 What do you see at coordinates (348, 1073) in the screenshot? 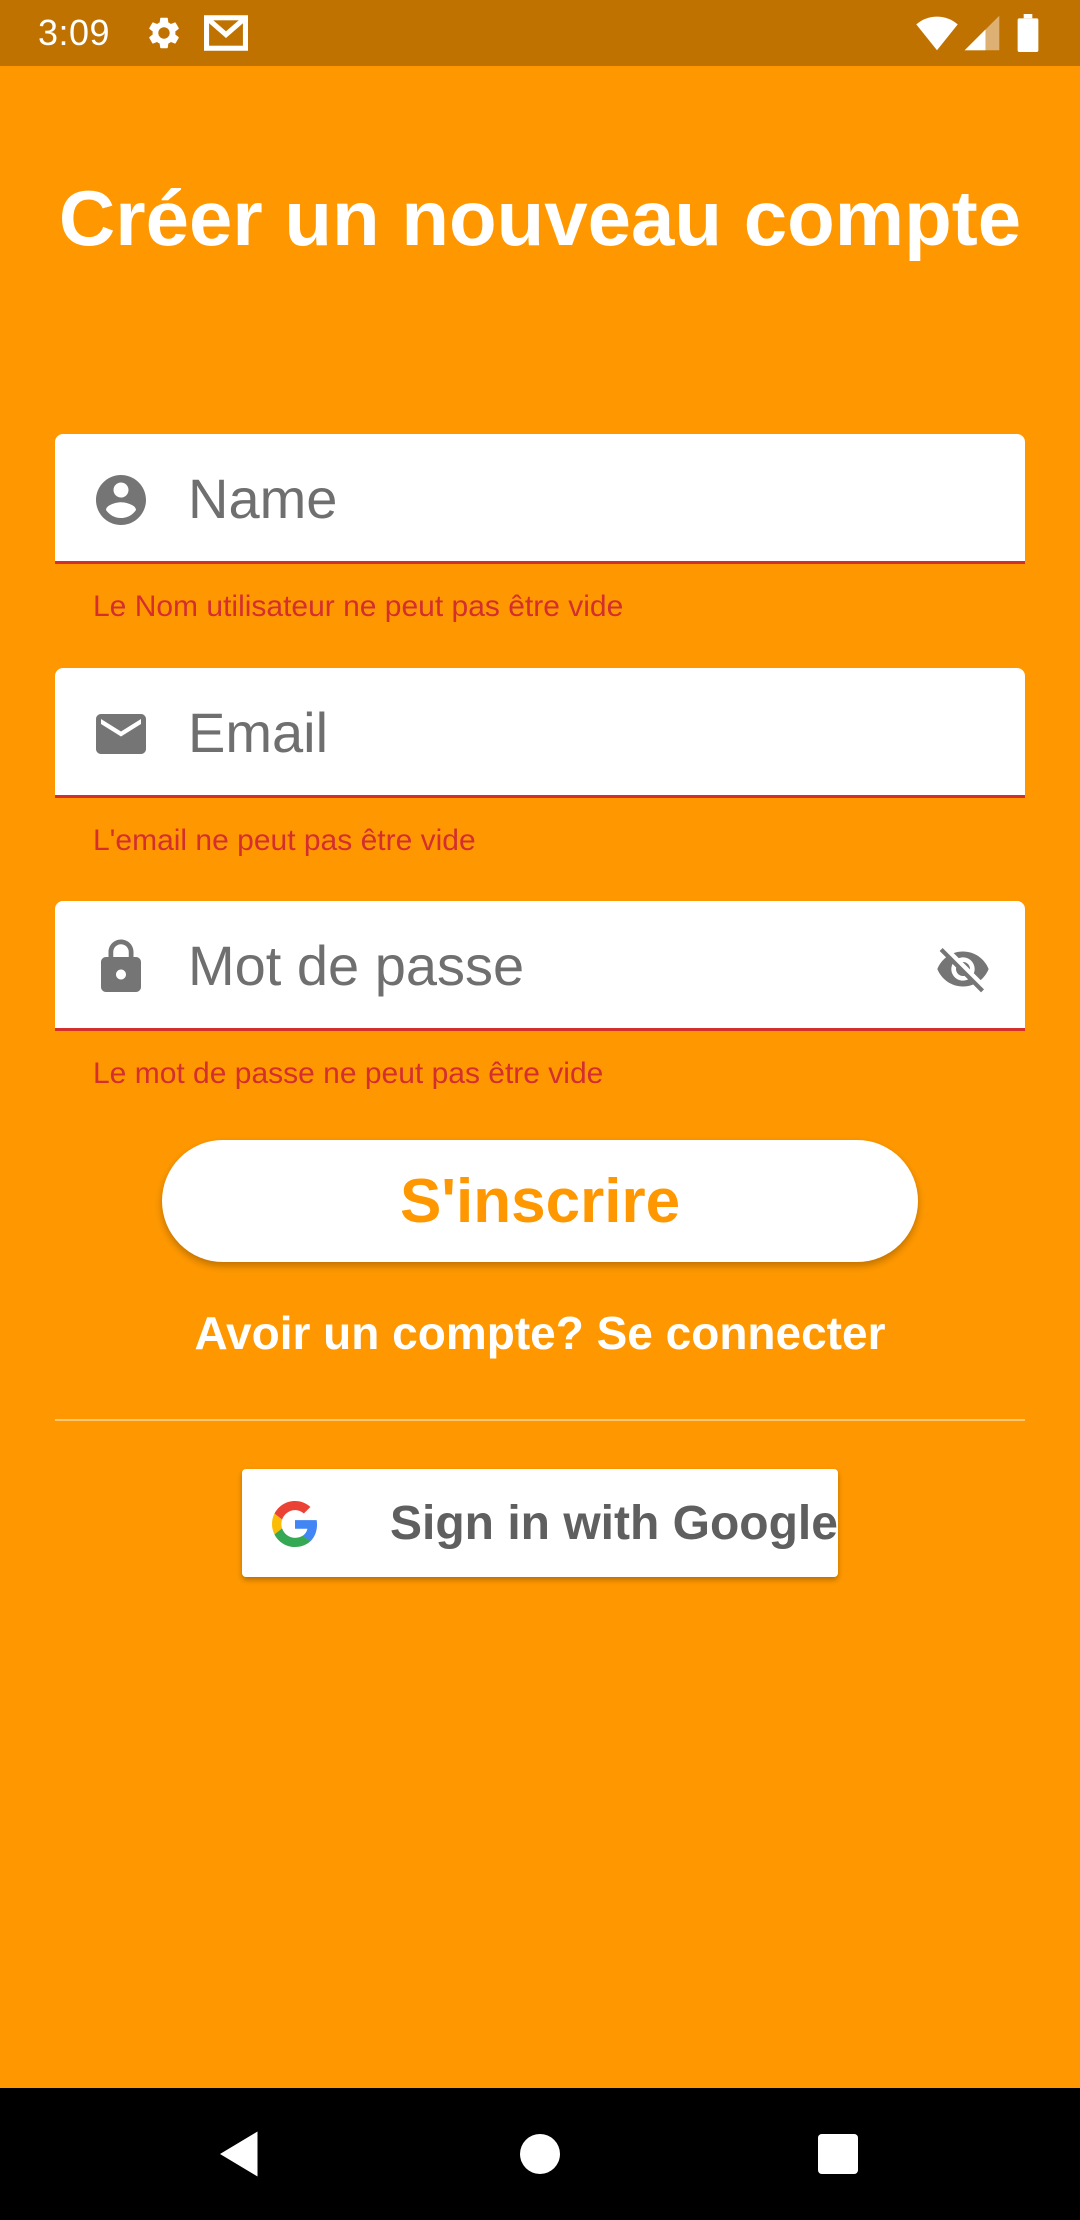
I see `password-error: Le mot de passe ne peut pas être vide` at bounding box center [348, 1073].